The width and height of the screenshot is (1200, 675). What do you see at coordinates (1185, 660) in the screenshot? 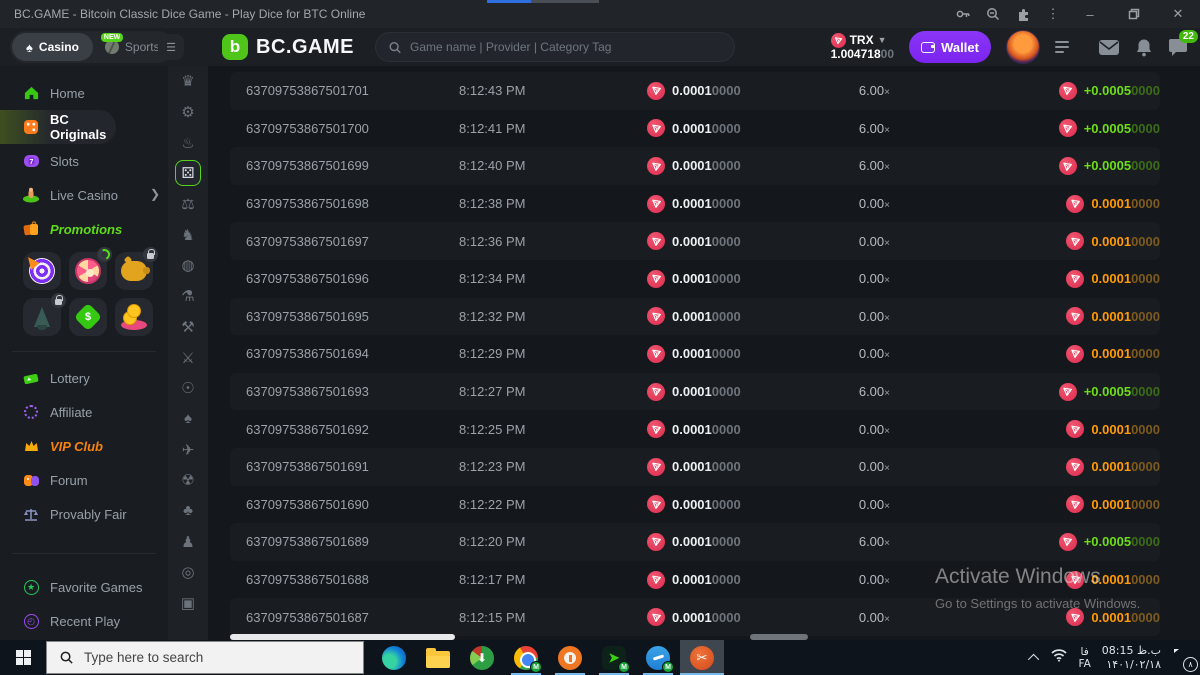
I see `action-center-icon: ۸` at bounding box center [1185, 660].